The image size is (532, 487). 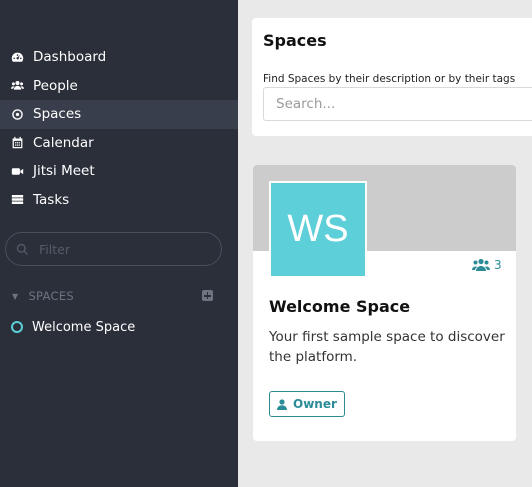 What do you see at coordinates (15, 296) in the screenshot?
I see `caret-down-icon: ▼` at bounding box center [15, 296].